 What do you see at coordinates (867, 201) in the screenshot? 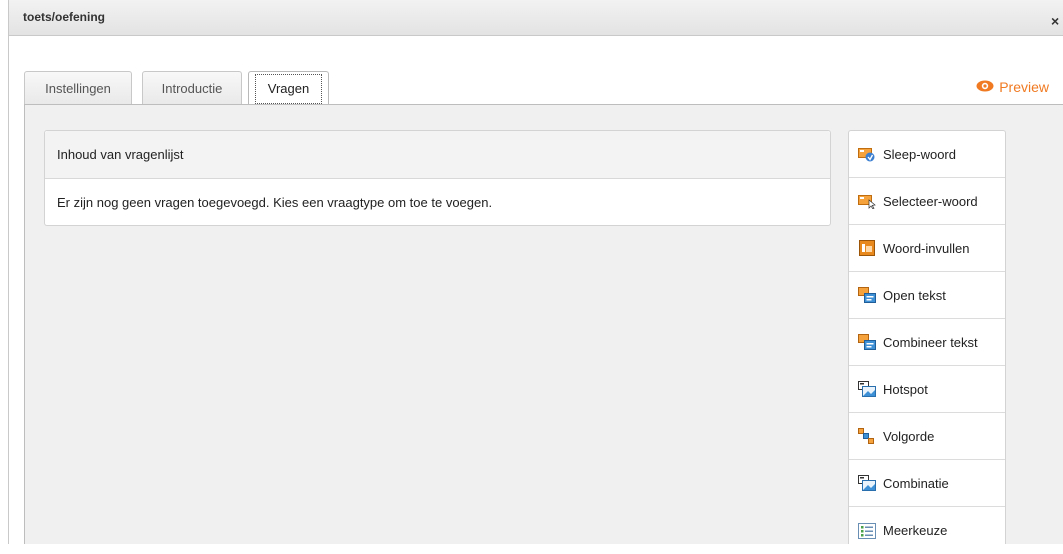
I see `select-word-icon` at bounding box center [867, 201].